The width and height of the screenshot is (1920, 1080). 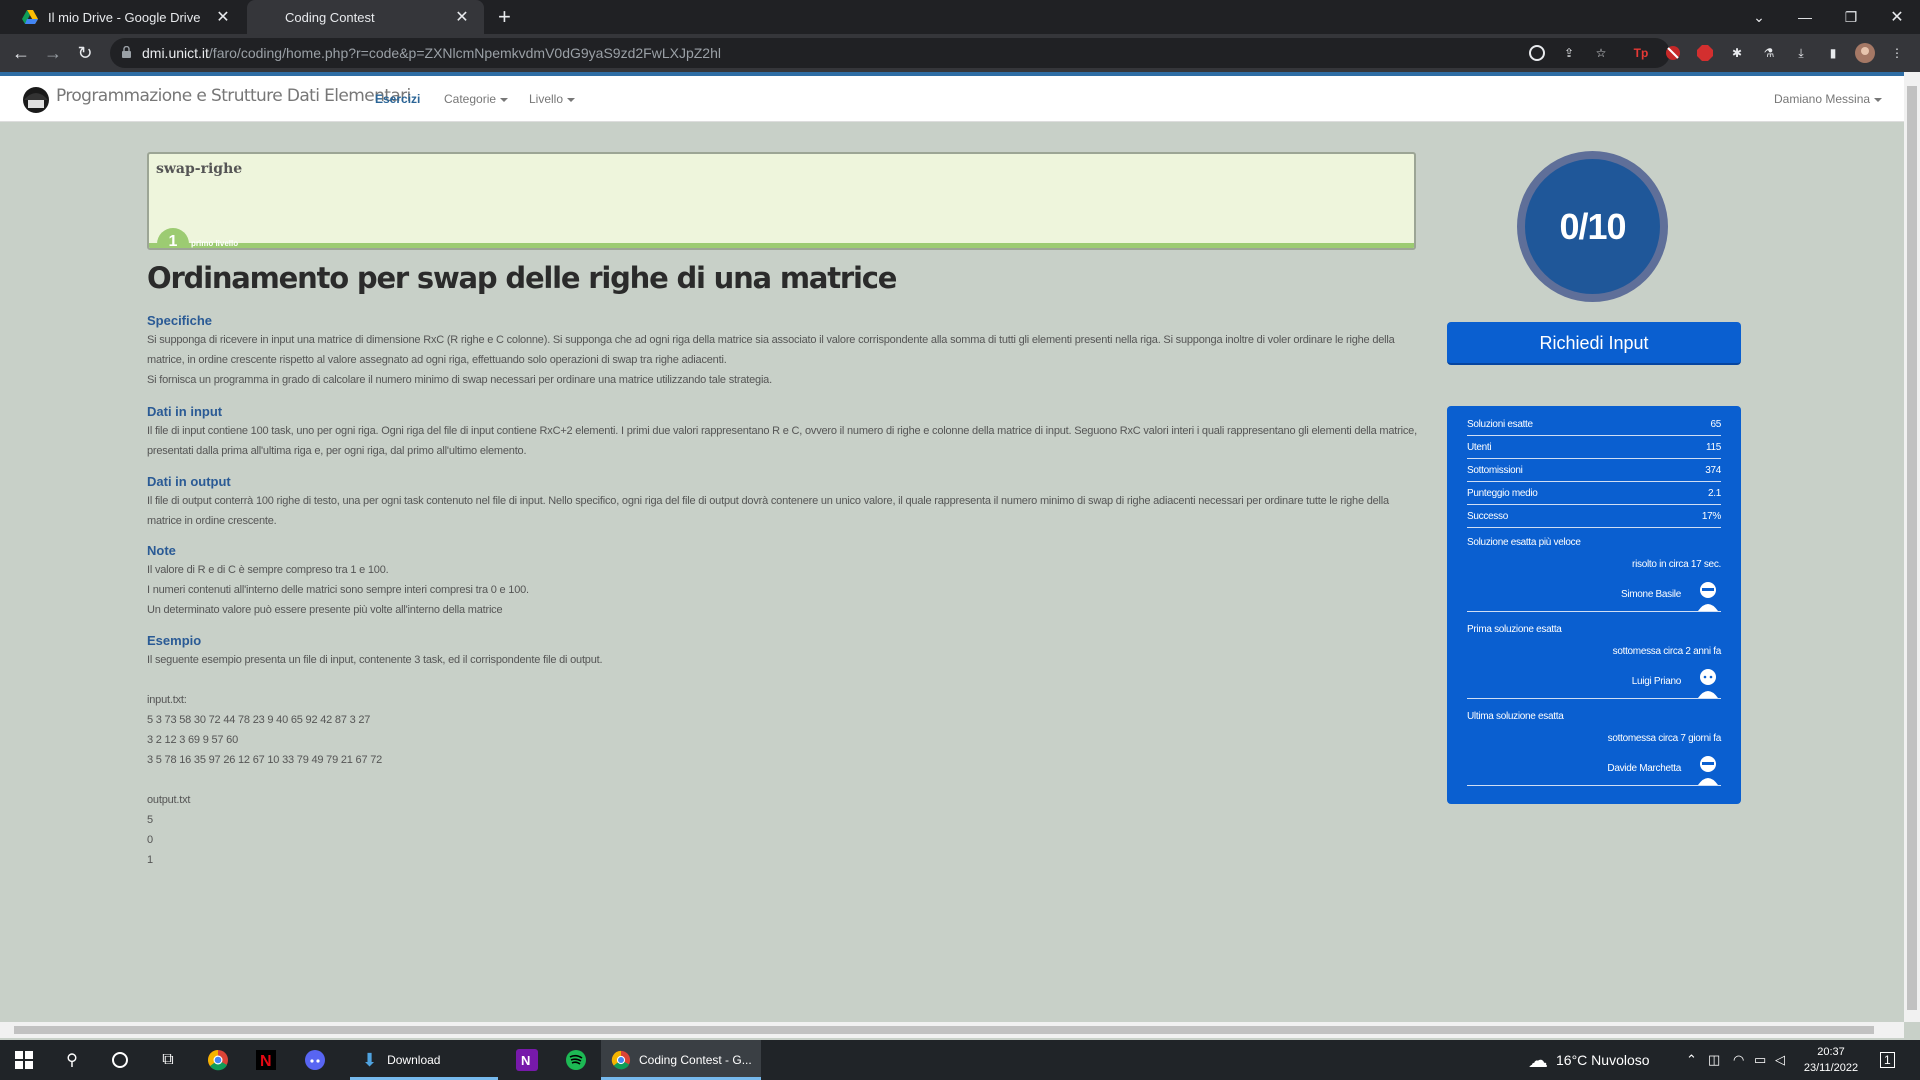 What do you see at coordinates (30, 17) in the screenshot?
I see `google-drive-icon` at bounding box center [30, 17].